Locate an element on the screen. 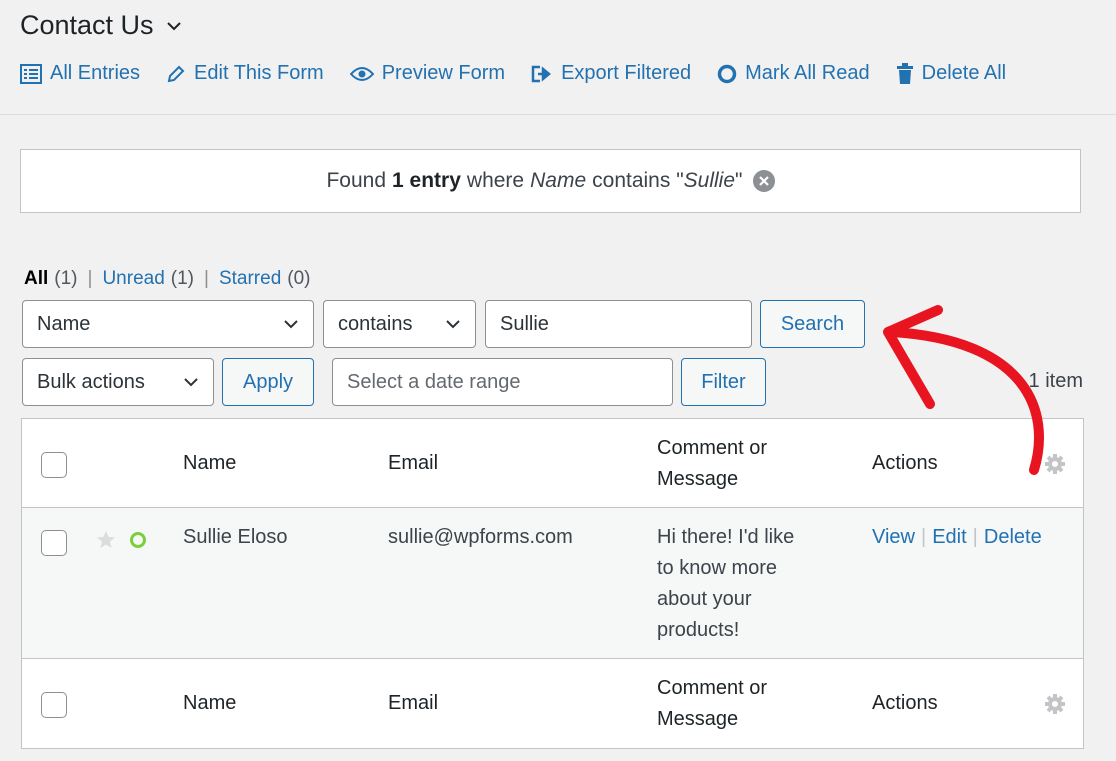 This screenshot has width=1116, height=761. operator-select: contains is located at coordinates (399, 324).